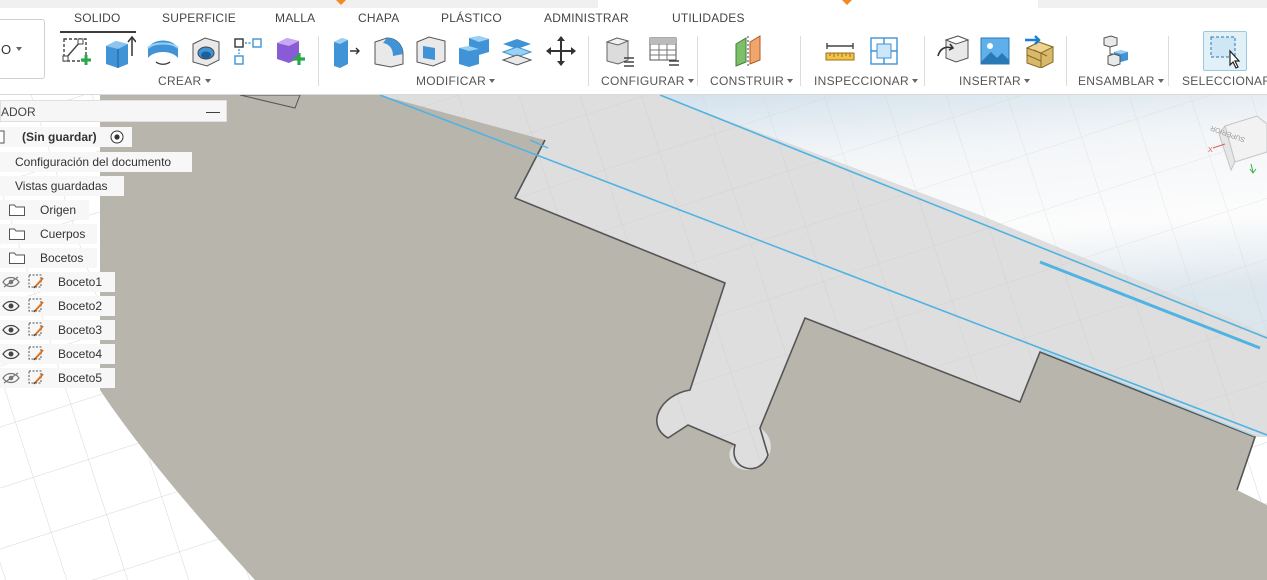  I want to click on browser-item-origin: Origen, so click(44, 210).